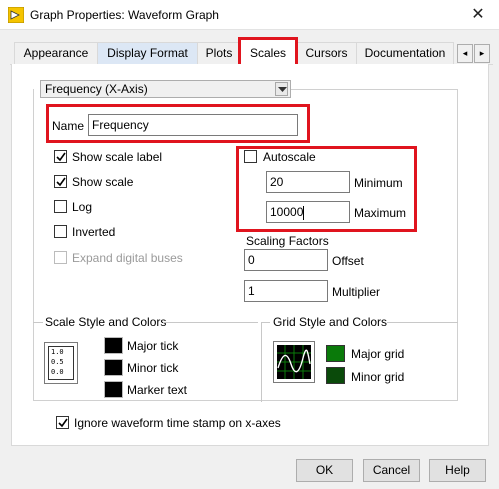 This screenshot has height=489, width=499. I want to click on expand-digital-buses-checkbox, so click(60, 257).